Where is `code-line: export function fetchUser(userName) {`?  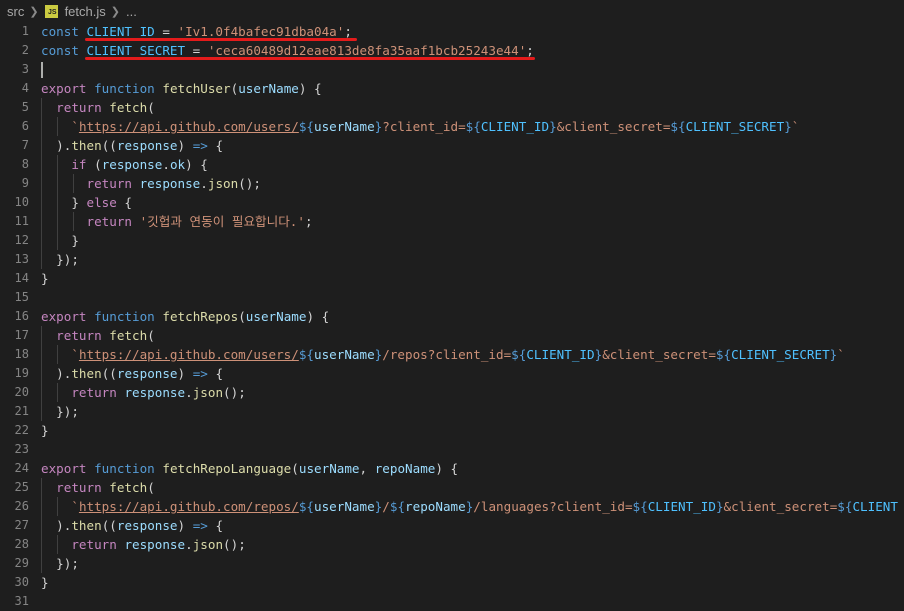 code-line: export function fetchUser(userName) { is located at coordinates (472, 88).